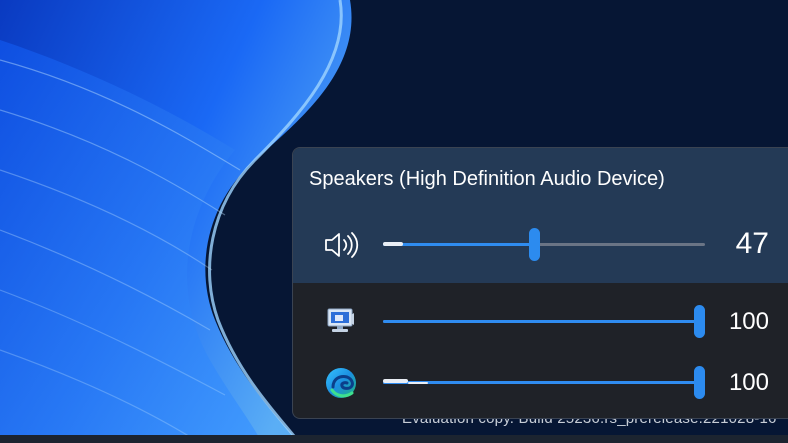 Image resolution: width=788 pixels, height=443 pixels. I want to click on device-volume-value: 47, so click(752, 243).